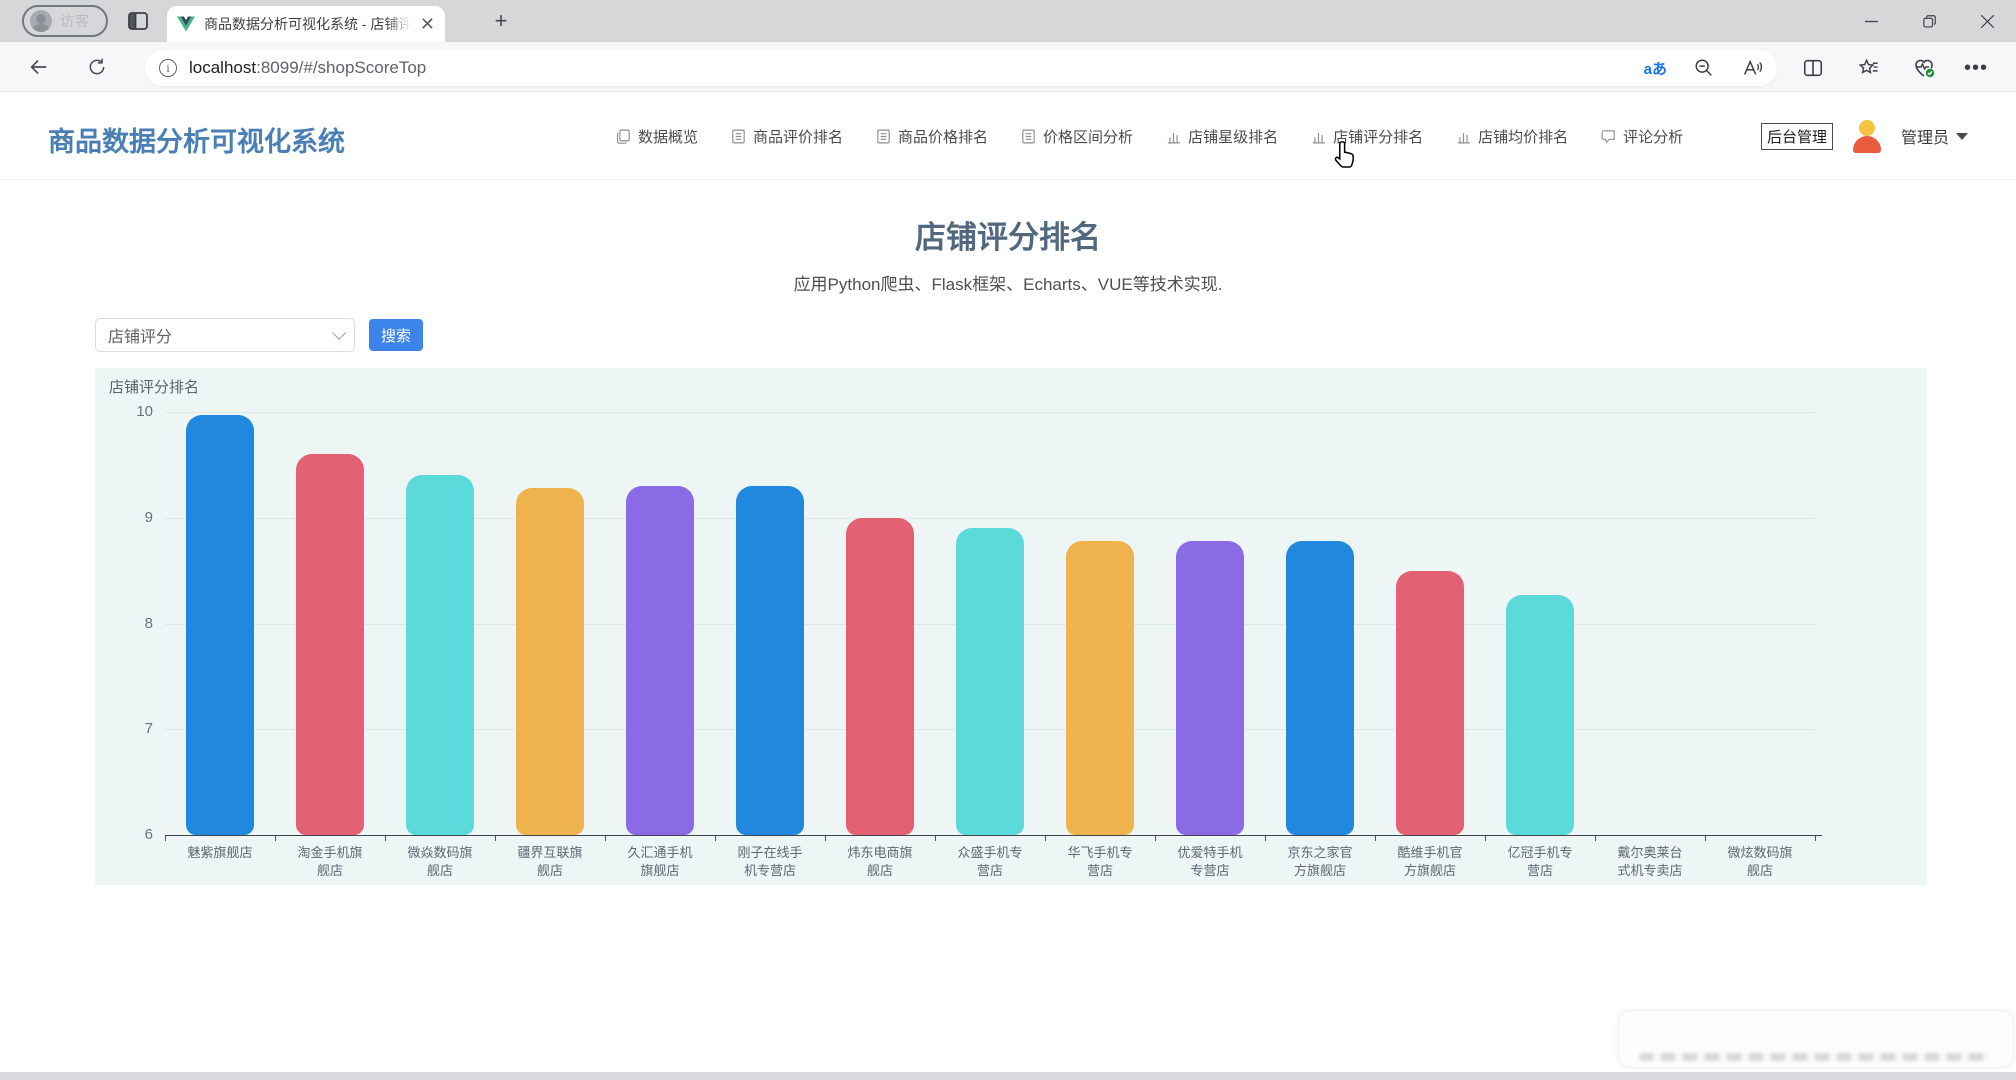 Image resolution: width=2016 pixels, height=1080 pixels. Describe the element at coordinates (144, 411) in the screenshot. I see `y-axis-tick-label: 10` at that location.